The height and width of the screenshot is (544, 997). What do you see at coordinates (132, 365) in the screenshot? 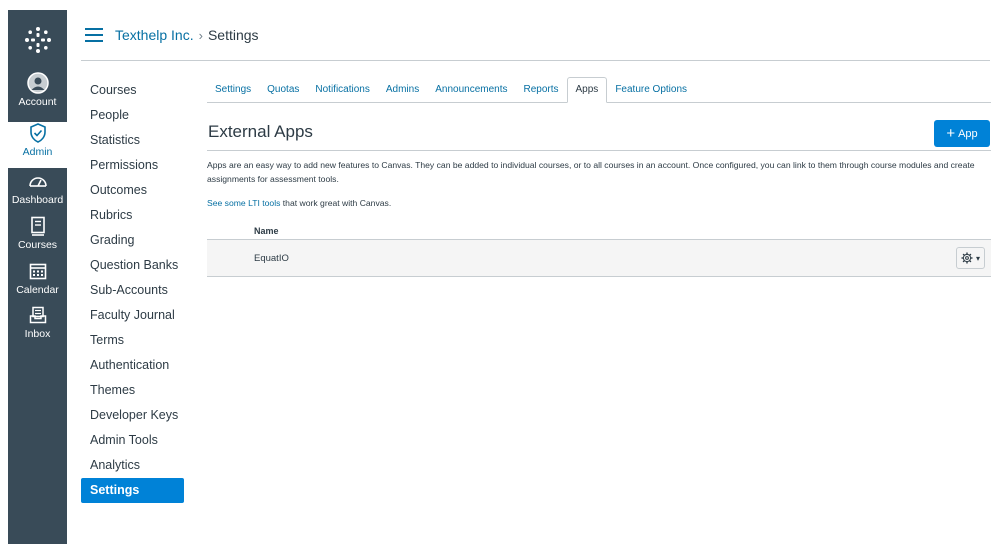
I see `context-nav-authentication: Authentication` at bounding box center [132, 365].